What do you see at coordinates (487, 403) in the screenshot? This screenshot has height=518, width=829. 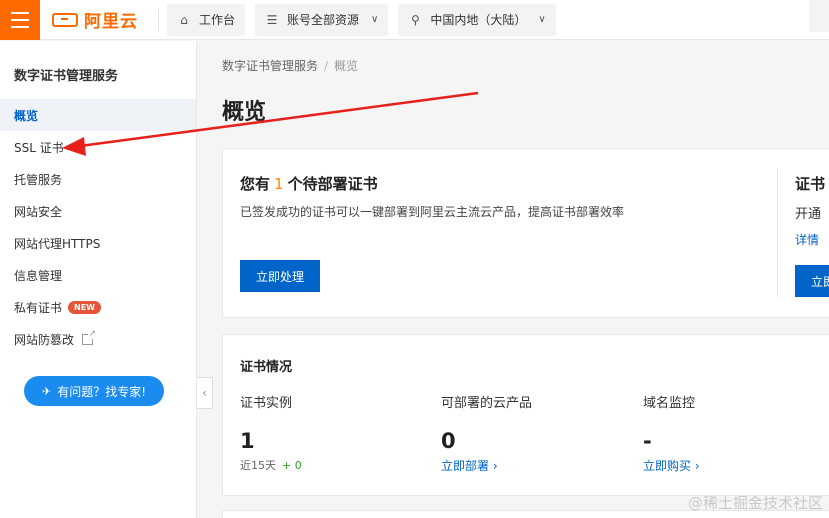 I see `stat-label: 可部署的云产品` at bounding box center [487, 403].